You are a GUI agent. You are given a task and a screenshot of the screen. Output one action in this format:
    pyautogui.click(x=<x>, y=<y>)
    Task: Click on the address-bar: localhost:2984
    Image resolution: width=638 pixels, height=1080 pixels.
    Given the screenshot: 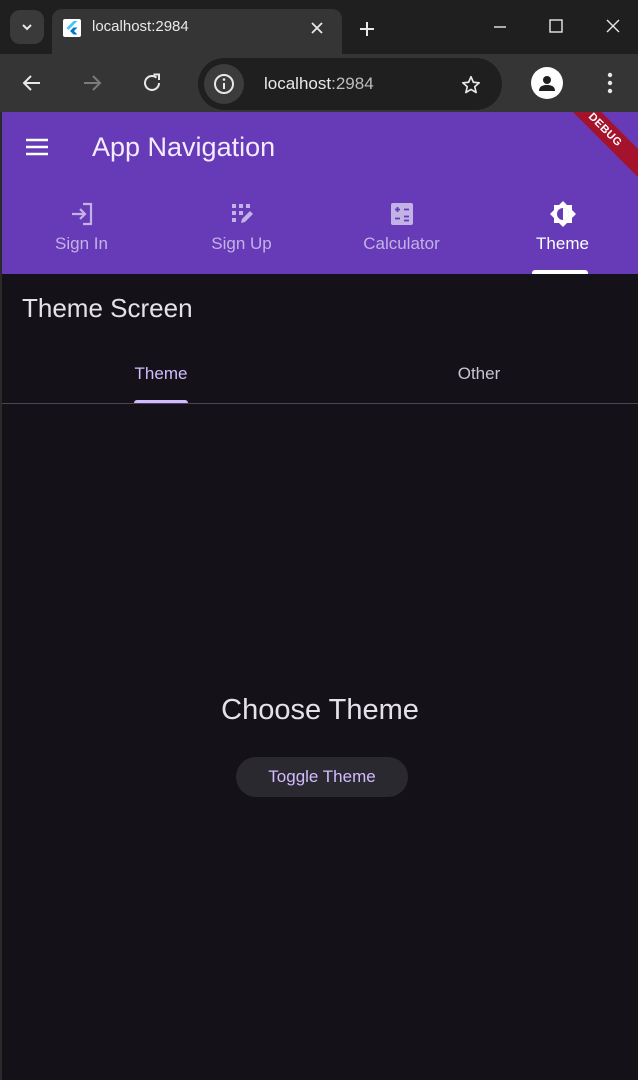 What is the action you would take?
    pyautogui.click(x=350, y=84)
    